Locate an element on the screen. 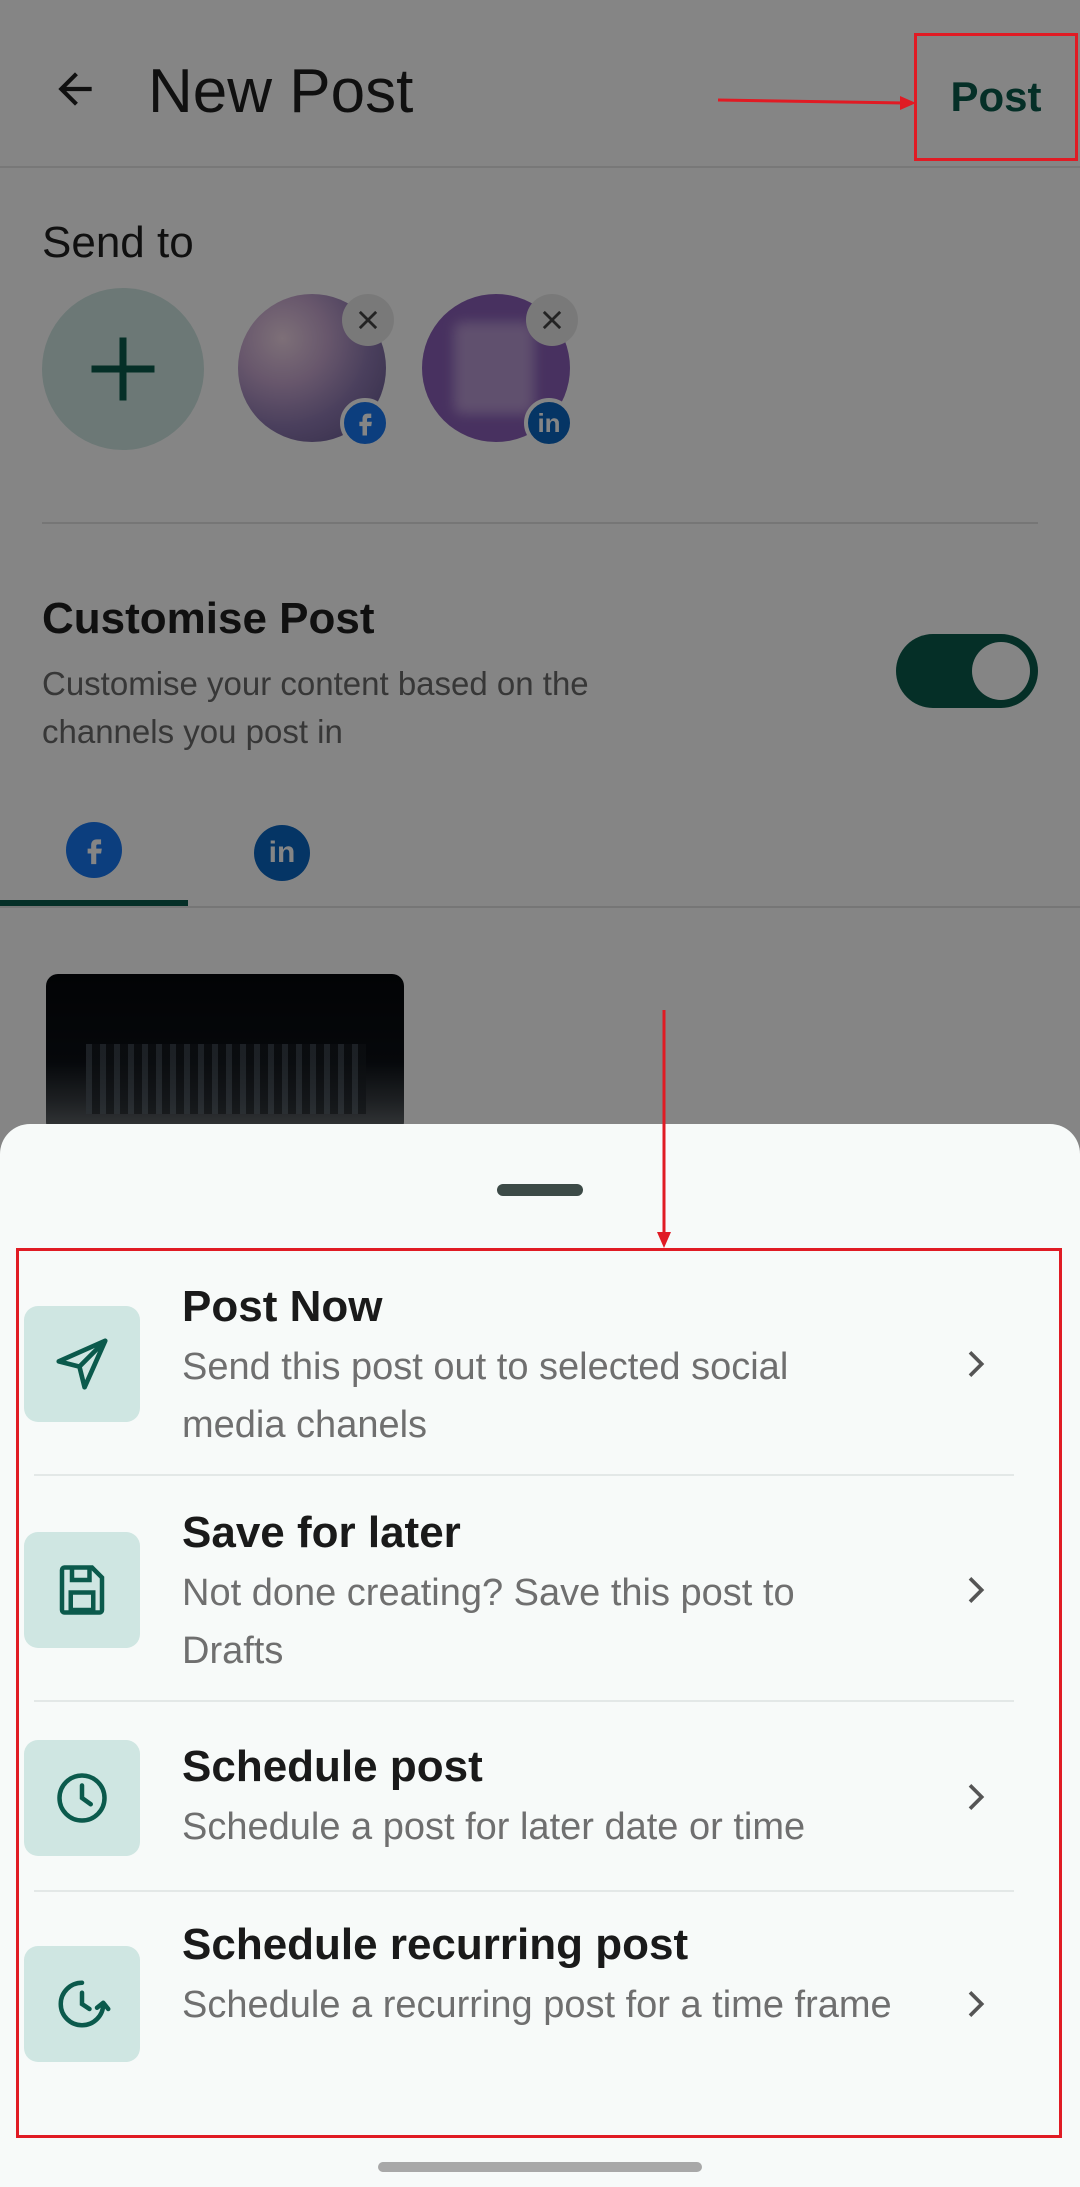 Image resolution: width=1080 pixels, height=2187 pixels. arrow-to-post-button is located at coordinates (816, 103).